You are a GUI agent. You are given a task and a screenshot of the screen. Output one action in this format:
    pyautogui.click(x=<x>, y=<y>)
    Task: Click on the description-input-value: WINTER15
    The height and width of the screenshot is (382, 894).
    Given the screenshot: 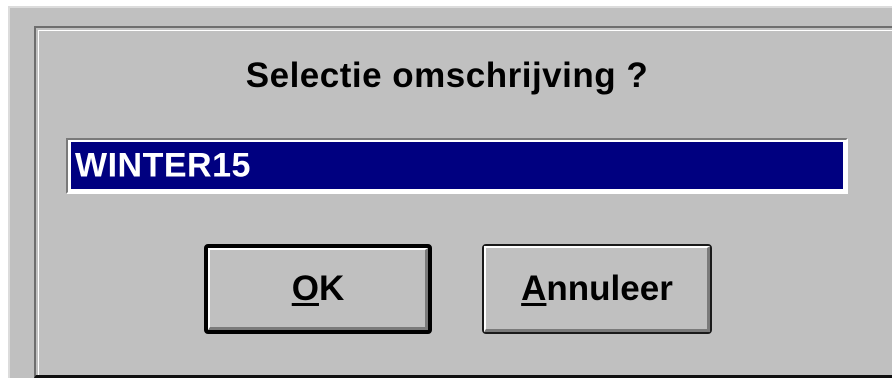 What is the action you would take?
    pyautogui.click(x=163, y=165)
    